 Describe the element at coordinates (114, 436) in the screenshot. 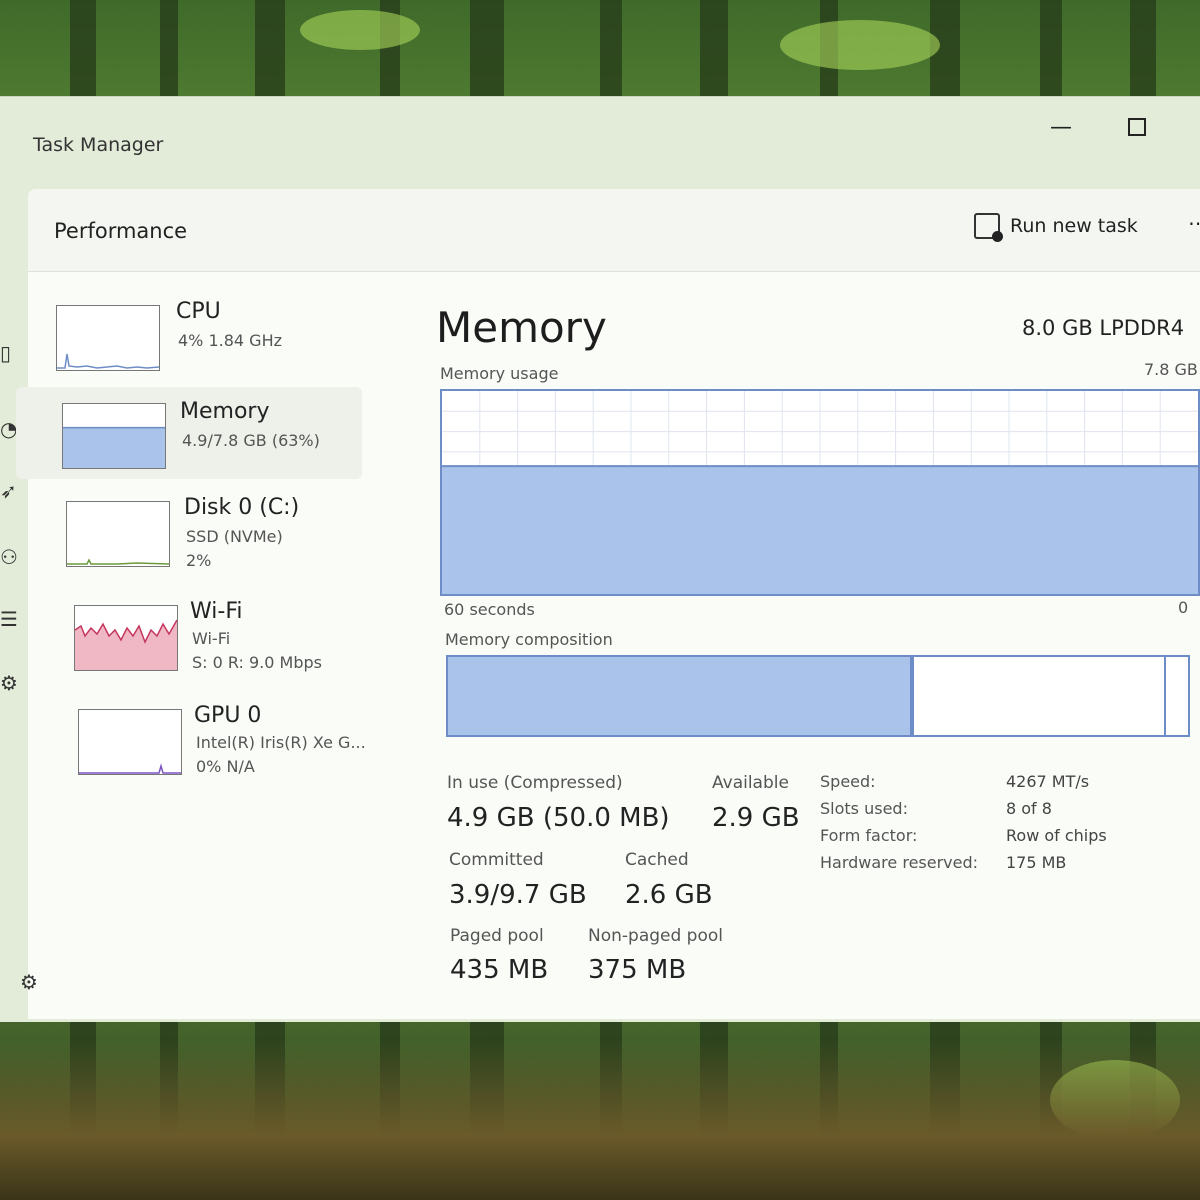

I see `memory-thumbnail-graph` at that location.